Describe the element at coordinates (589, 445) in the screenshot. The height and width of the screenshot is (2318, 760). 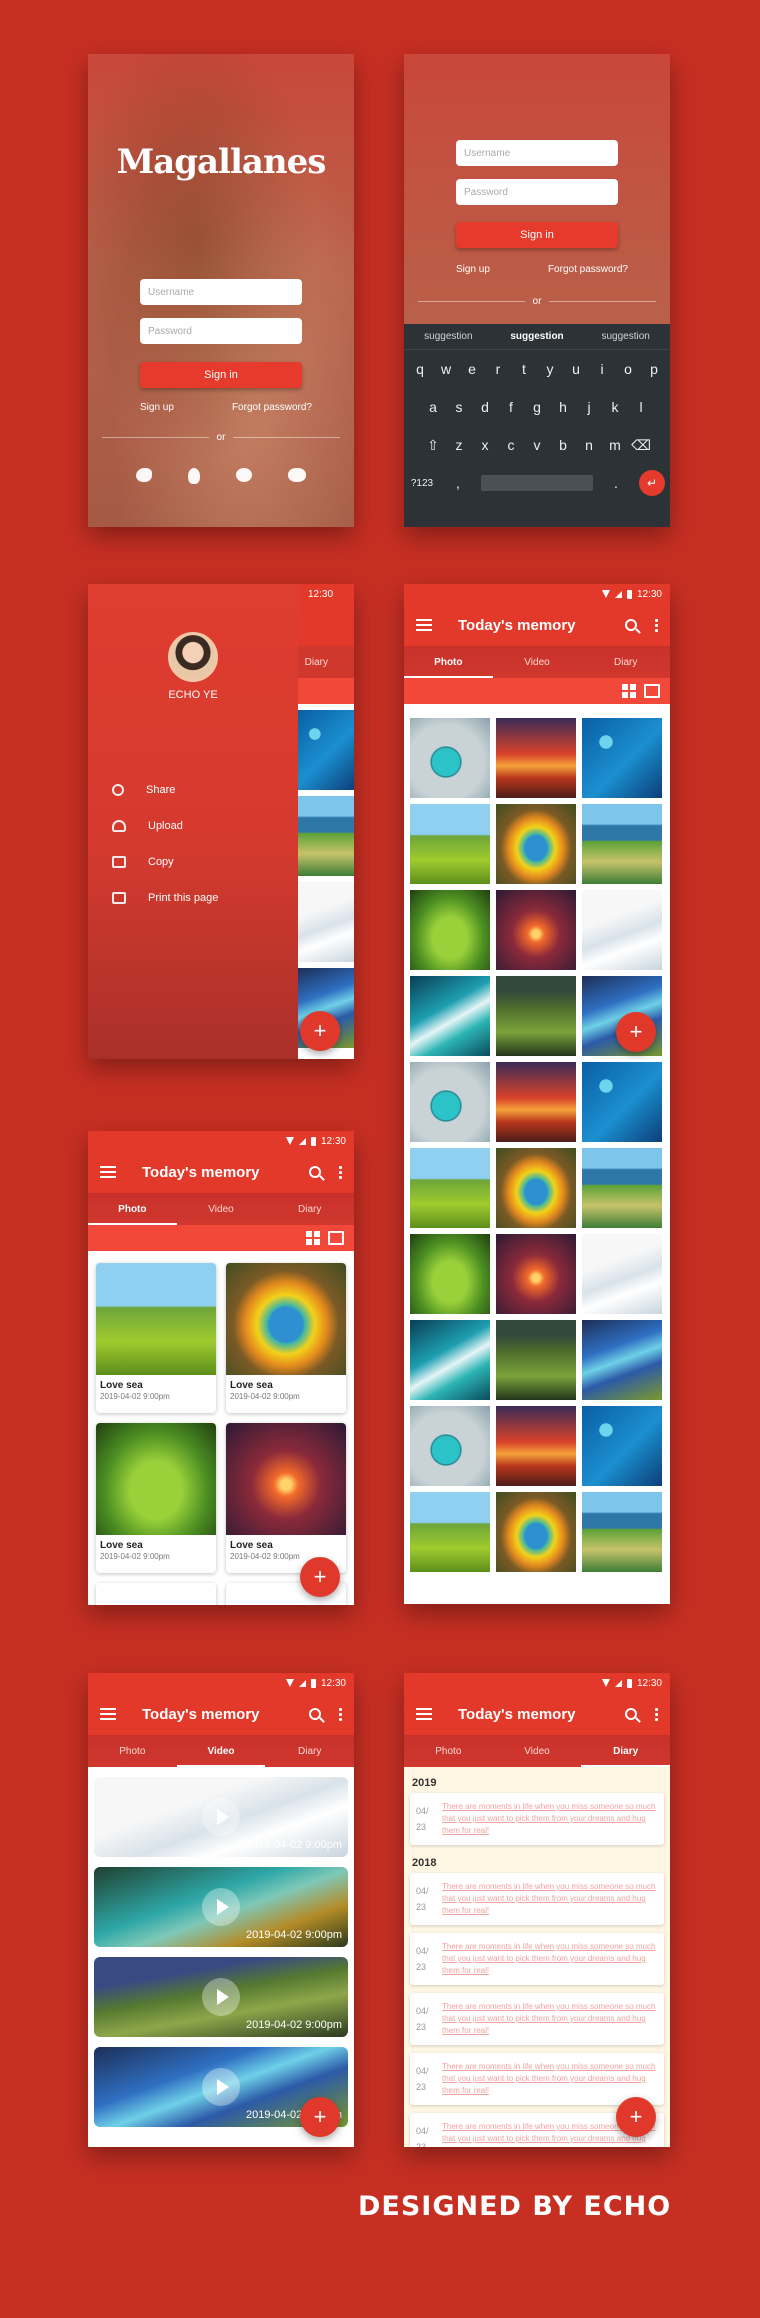
I see `key-n: n` at that location.